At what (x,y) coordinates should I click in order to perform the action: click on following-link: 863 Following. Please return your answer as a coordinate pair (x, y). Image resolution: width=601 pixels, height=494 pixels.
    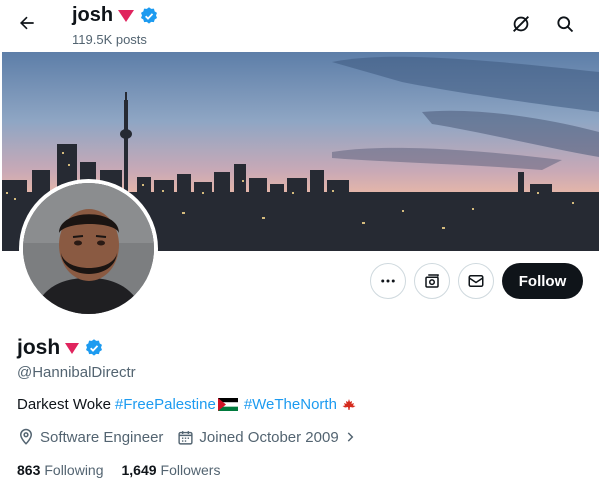
    Looking at the image, I should click on (60, 470).